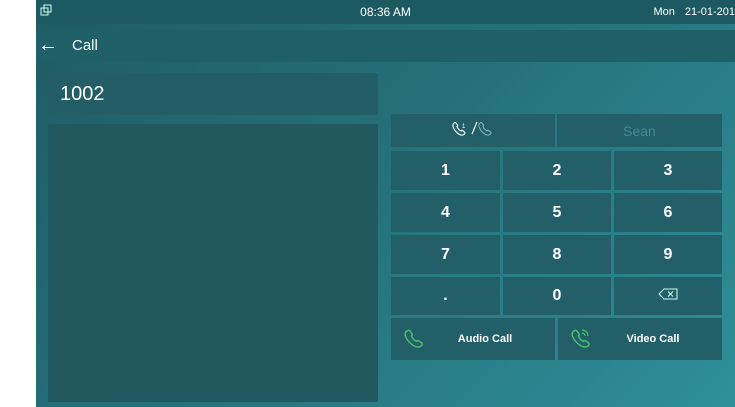  I want to click on keypad-key-1: 1, so click(445, 170).